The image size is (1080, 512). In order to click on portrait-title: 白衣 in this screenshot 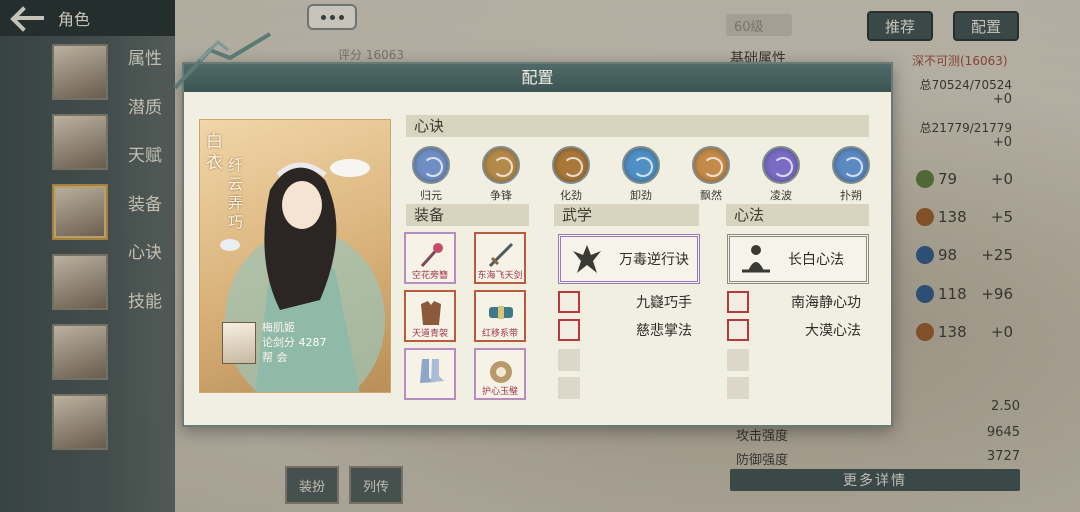, I will do `click(214, 152)`.